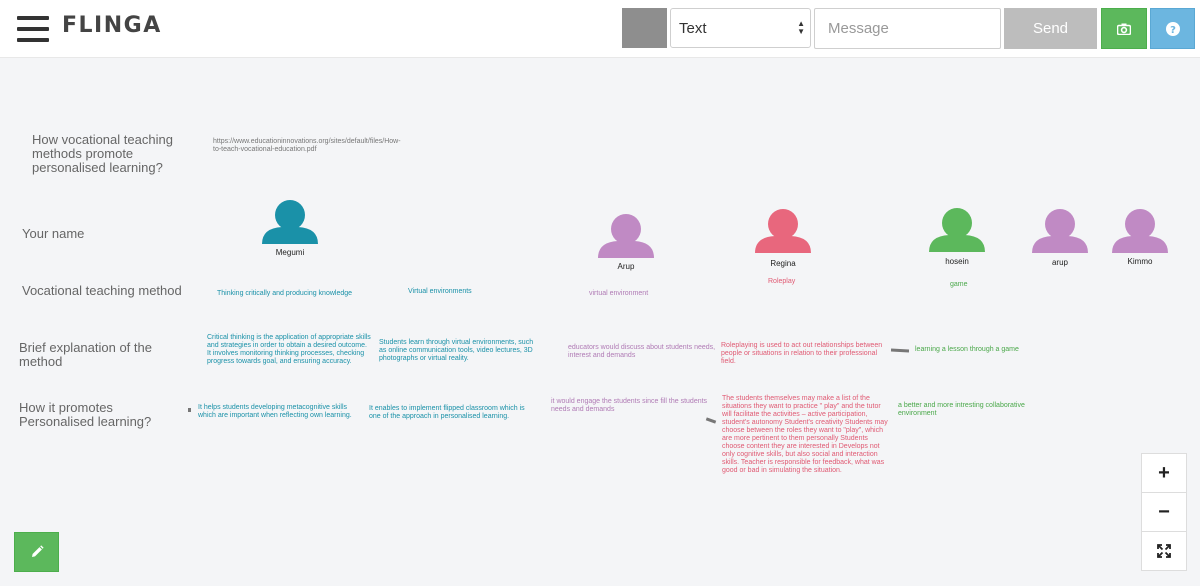  I want to click on method-note: Virtual environments, so click(468, 292).